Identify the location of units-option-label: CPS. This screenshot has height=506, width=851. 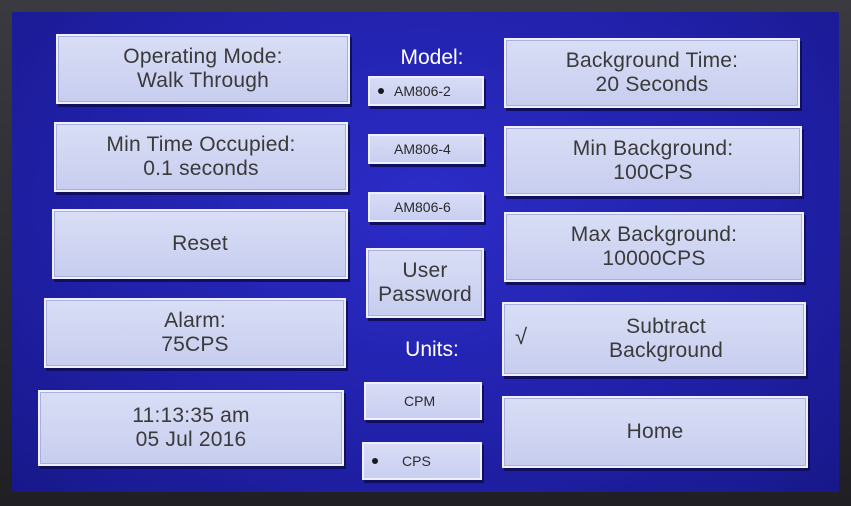
(416, 461).